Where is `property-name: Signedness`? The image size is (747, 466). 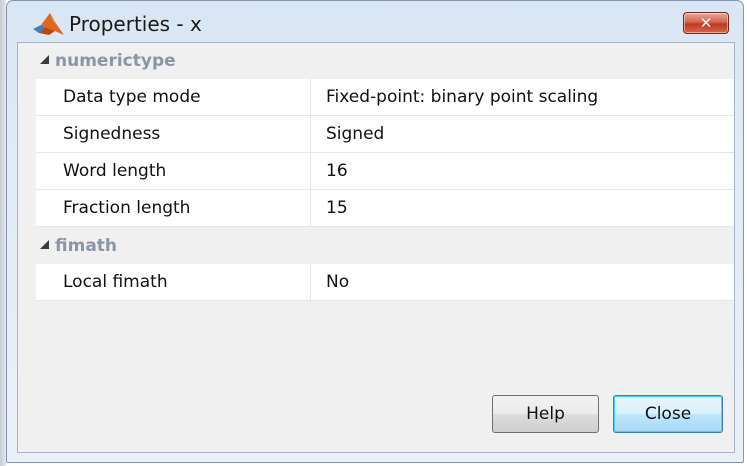 property-name: Signedness is located at coordinates (112, 134).